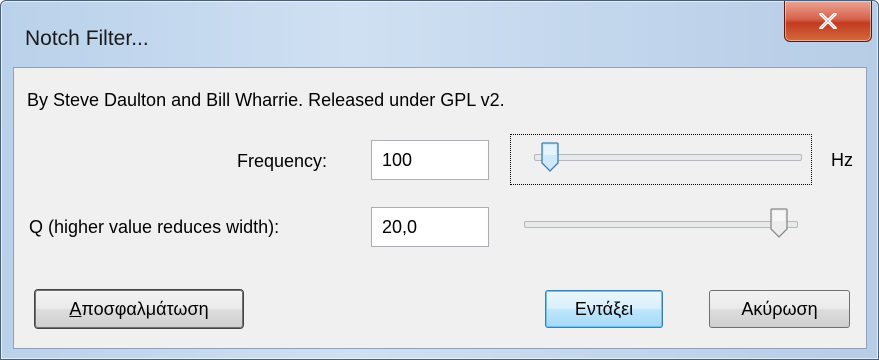  Describe the element at coordinates (779, 223) in the screenshot. I see `q-slider-thumb` at that location.